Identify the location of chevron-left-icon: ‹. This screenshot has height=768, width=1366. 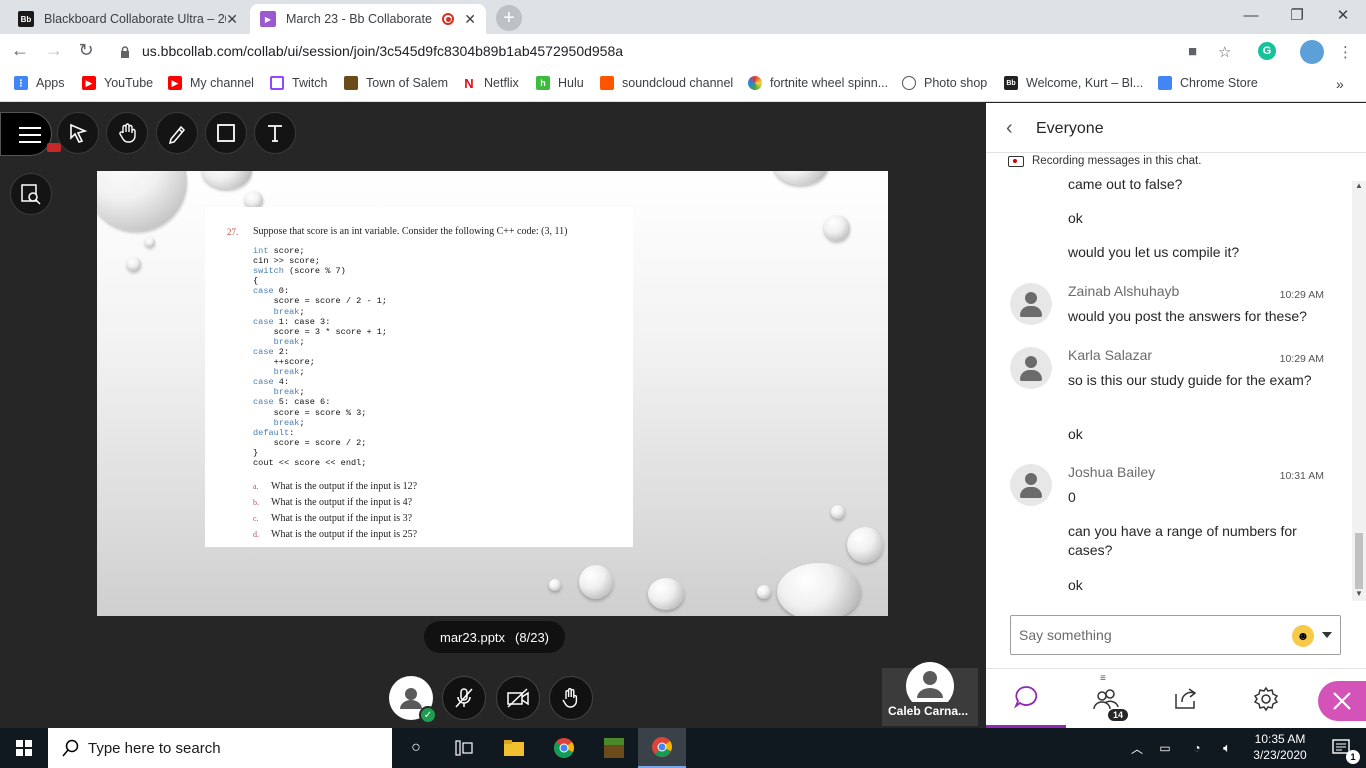
(1009, 128).